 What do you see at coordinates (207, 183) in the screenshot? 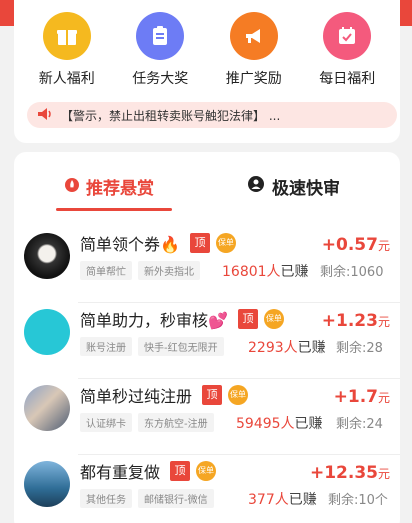
I see `tab-bar: 推荐悬赏 极速快审` at bounding box center [207, 183].